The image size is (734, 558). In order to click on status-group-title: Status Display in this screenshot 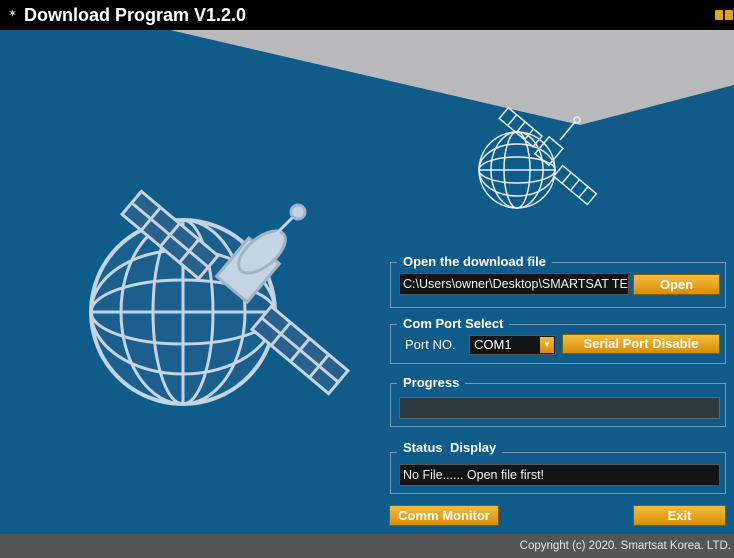, I will do `click(450, 448)`.